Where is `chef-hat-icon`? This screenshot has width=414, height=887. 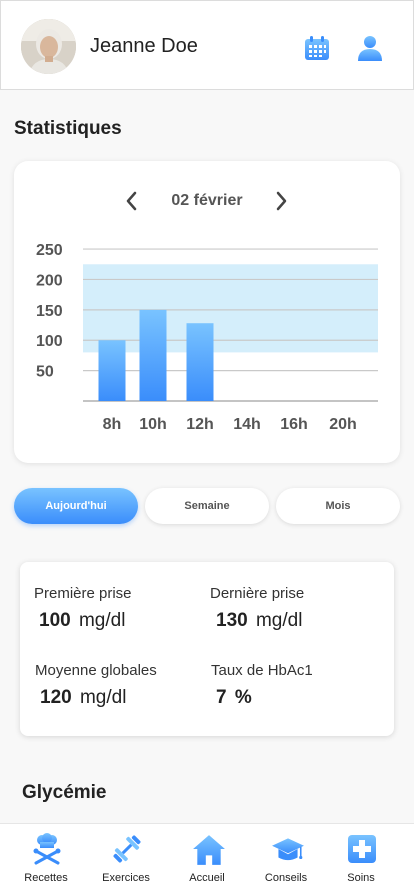 chef-hat-icon is located at coordinates (47, 849).